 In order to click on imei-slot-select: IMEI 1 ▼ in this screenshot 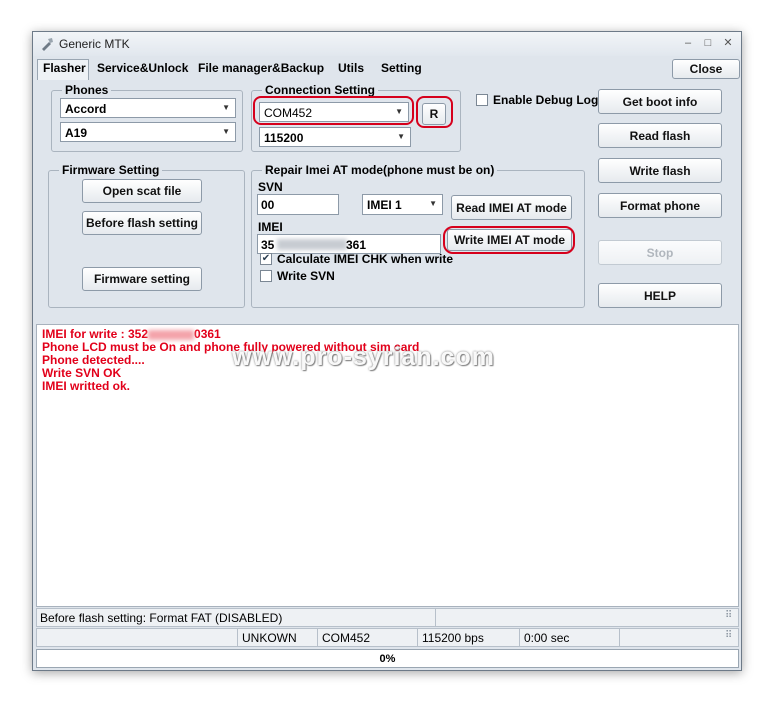, I will do `click(402, 204)`.